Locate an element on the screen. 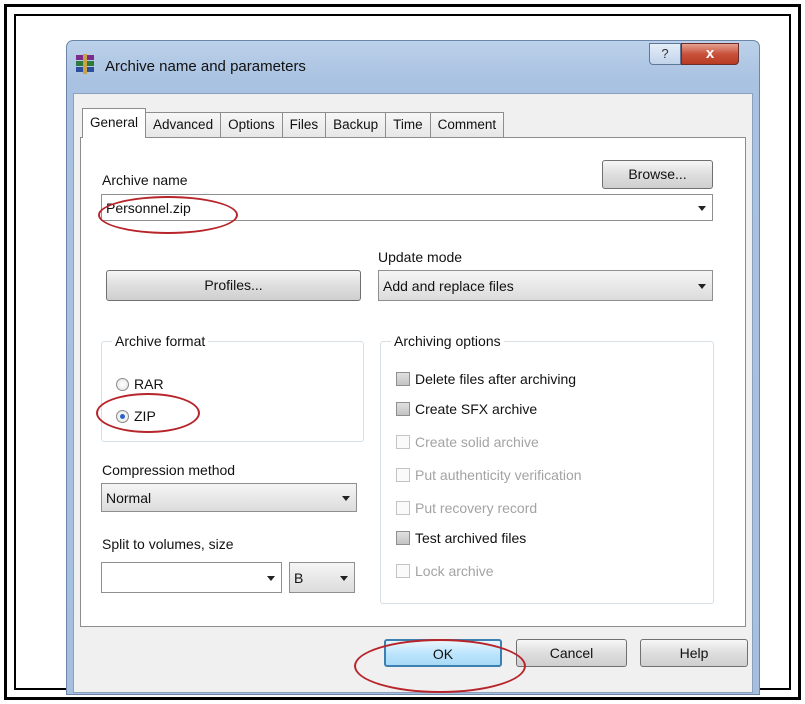 This screenshot has width=805, height=704. help-title-button: ? is located at coordinates (665, 54).